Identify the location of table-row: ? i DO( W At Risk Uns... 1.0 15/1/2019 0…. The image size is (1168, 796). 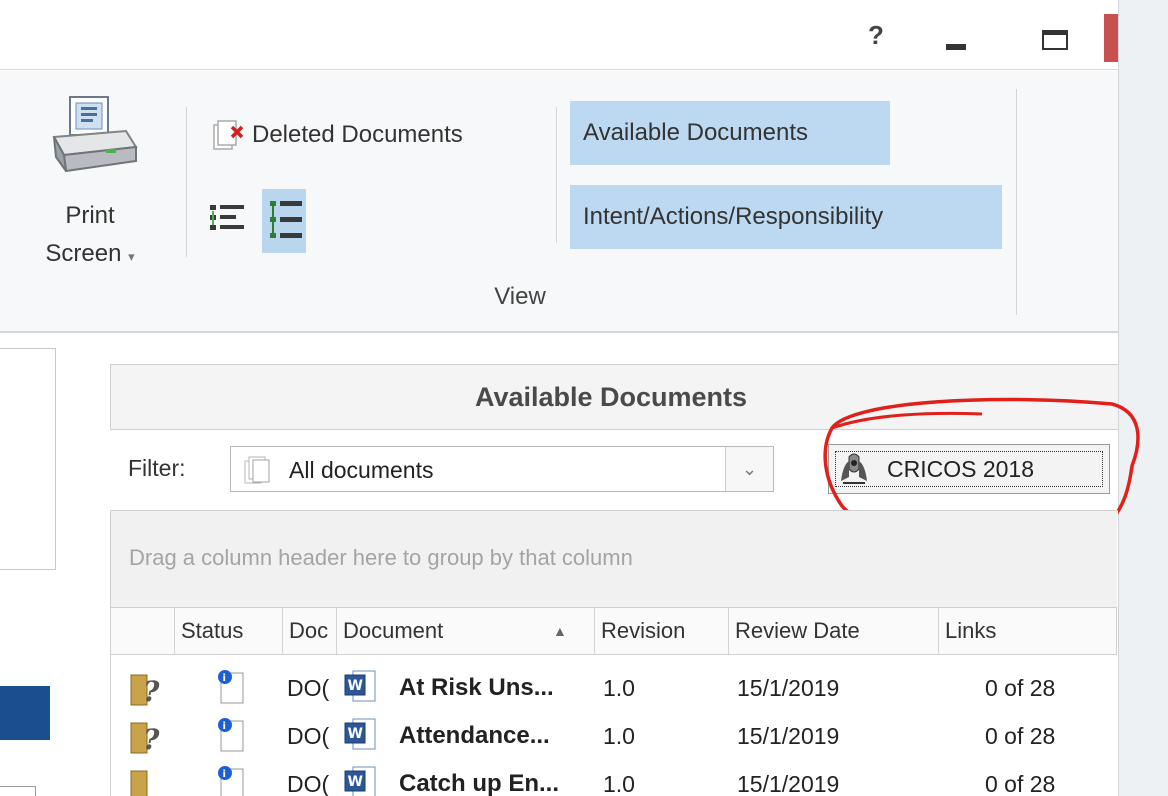
(614, 688).